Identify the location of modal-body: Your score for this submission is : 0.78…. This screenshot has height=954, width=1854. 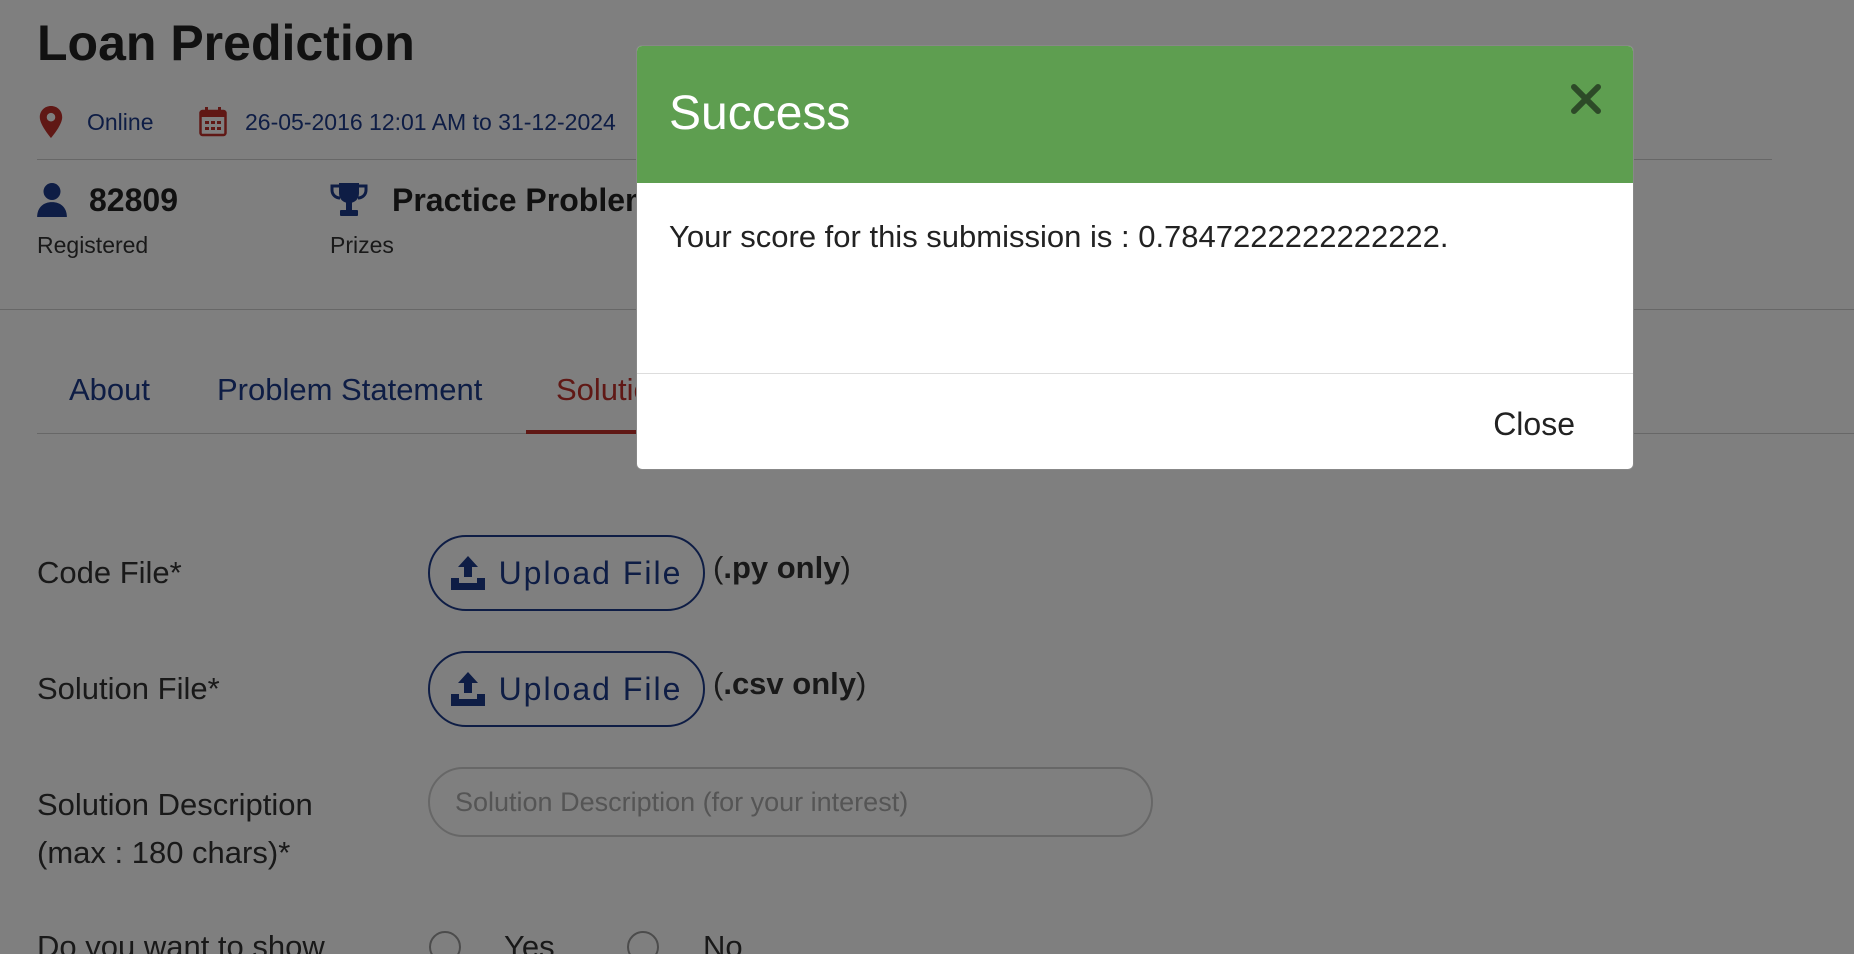
(1135, 278).